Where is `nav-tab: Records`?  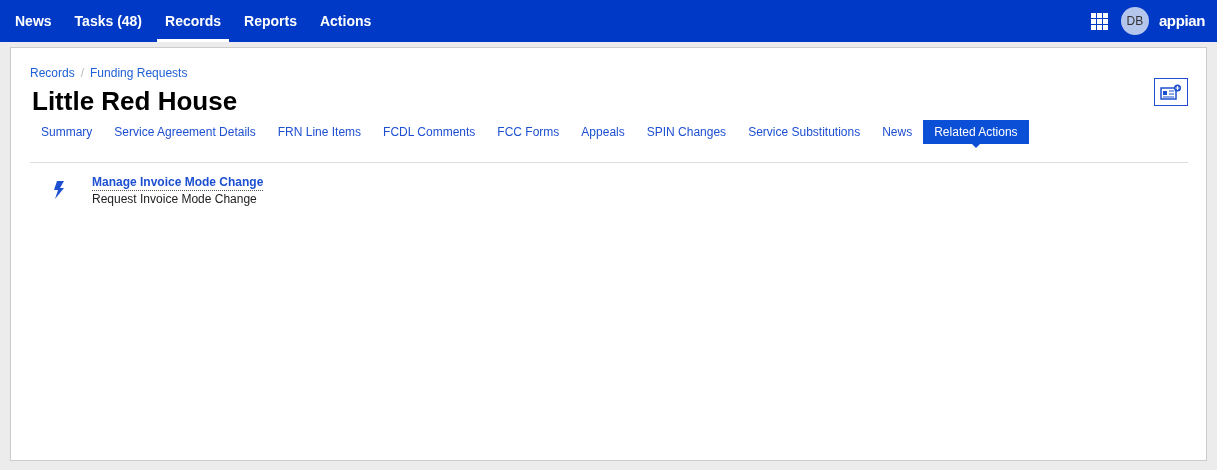
nav-tab: Records is located at coordinates (193, 21).